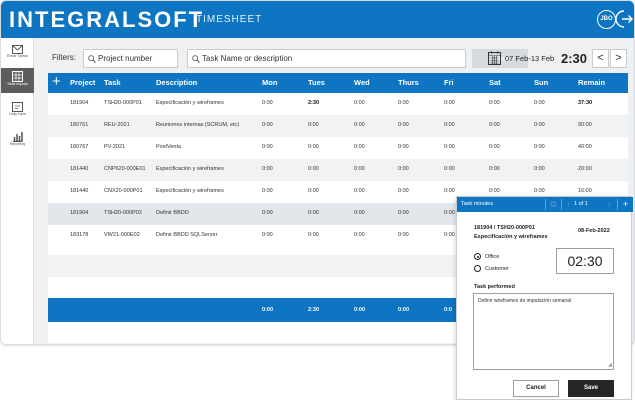 This screenshot has width=635, height=400. Describe the element at coordinates (553, 204) in the screenshot. I see `copy-icon: ⧉` at that location.